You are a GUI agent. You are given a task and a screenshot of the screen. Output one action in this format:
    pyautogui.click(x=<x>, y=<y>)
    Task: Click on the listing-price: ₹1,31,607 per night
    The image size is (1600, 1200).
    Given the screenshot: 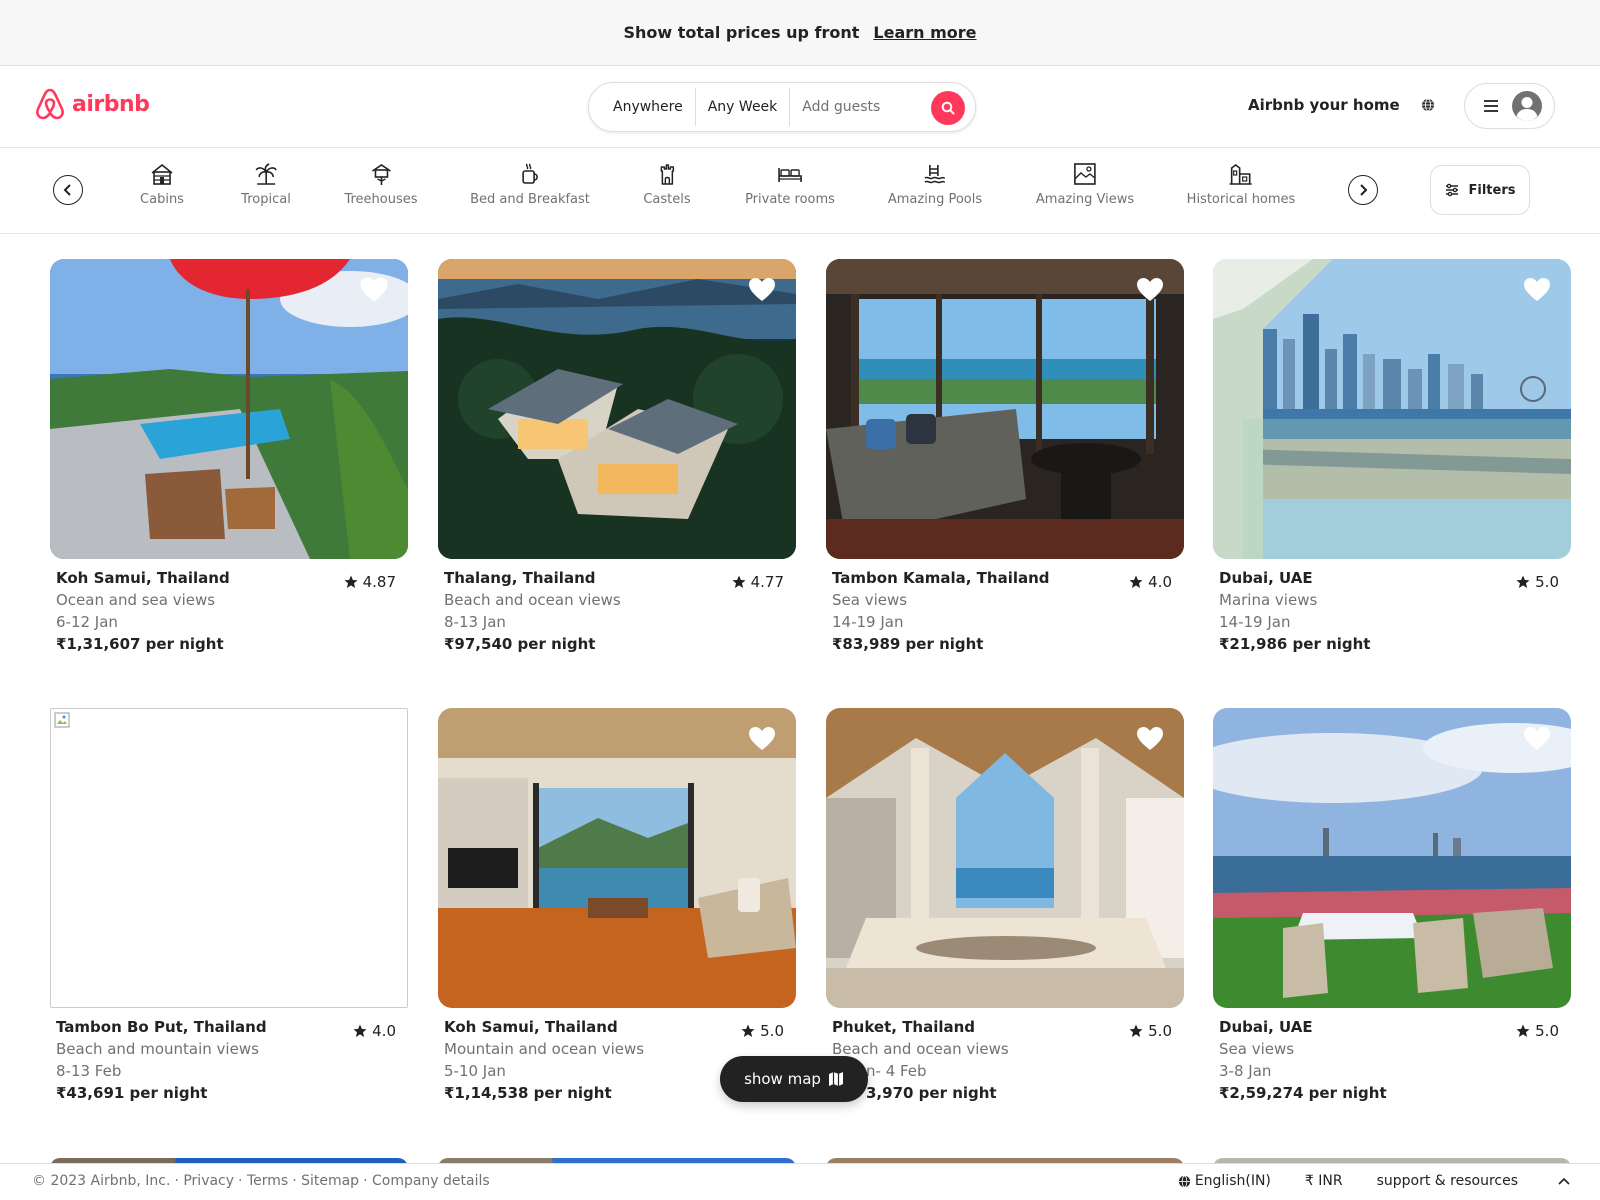 What is the action you would take?
    pyautogui.click(x=140, y=644)
    